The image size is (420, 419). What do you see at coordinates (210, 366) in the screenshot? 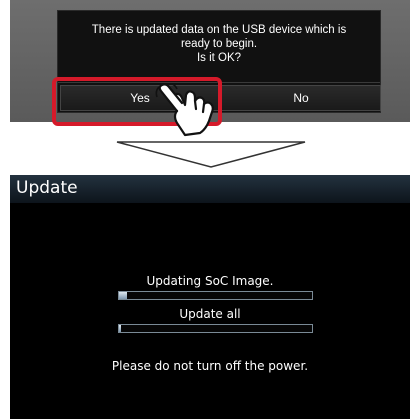
I see `power-warning-text: Please do not turn off the power.` at bounding box center [210, 366].